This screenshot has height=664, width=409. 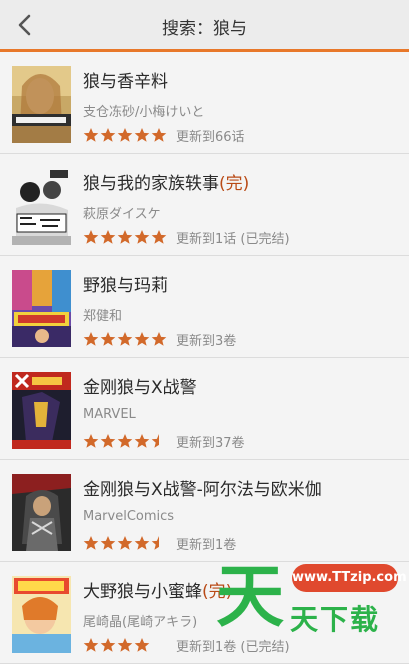 I want to click on result-title: 金刚狼与X战警, so click(x=140, y=385).